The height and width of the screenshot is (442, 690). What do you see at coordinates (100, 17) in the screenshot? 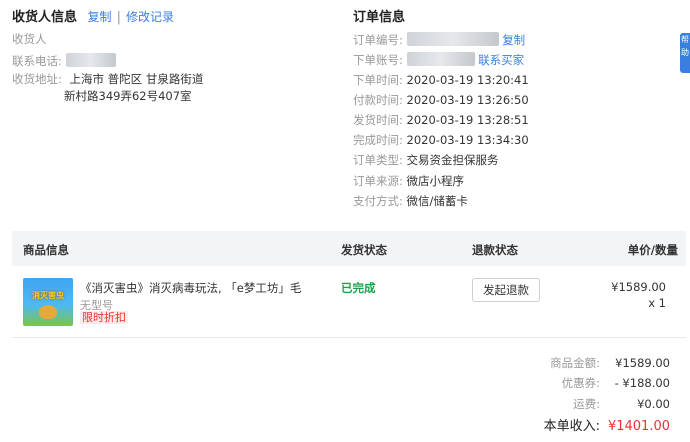
I see `copy-receiver-link: 复制` at bounding box center [100, 17].